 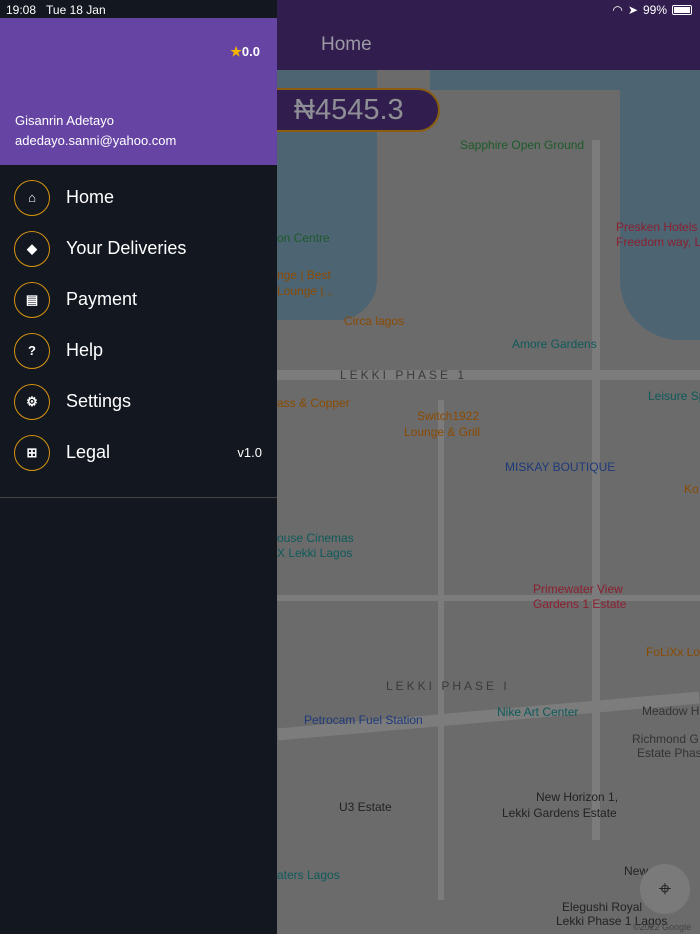 What do you see at coordinates (658, 242) in the screenshot?
I see `map-place-label: Freedom way, L` at bounding box center [658, 242].